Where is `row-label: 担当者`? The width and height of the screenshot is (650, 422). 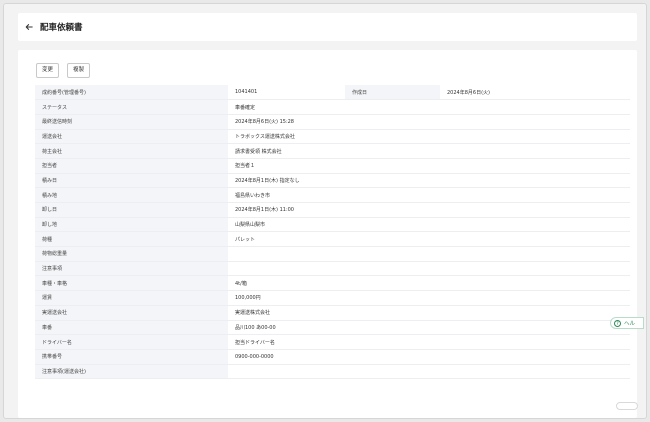
row-label: 担当者 is located at coordinates (131, 166).